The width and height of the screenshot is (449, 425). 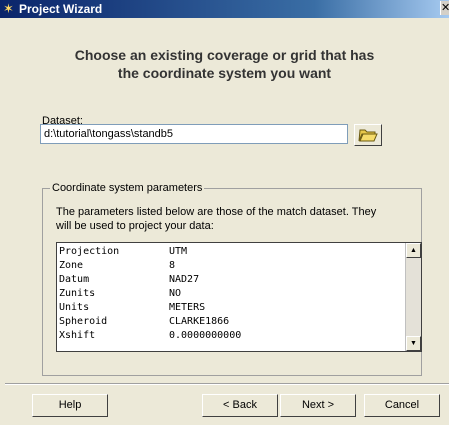 What do you see at coordinates (224, 73) in the screenshot?
I see `heading-line-2: the coordinate system you want` at bounding box center [224, 73].